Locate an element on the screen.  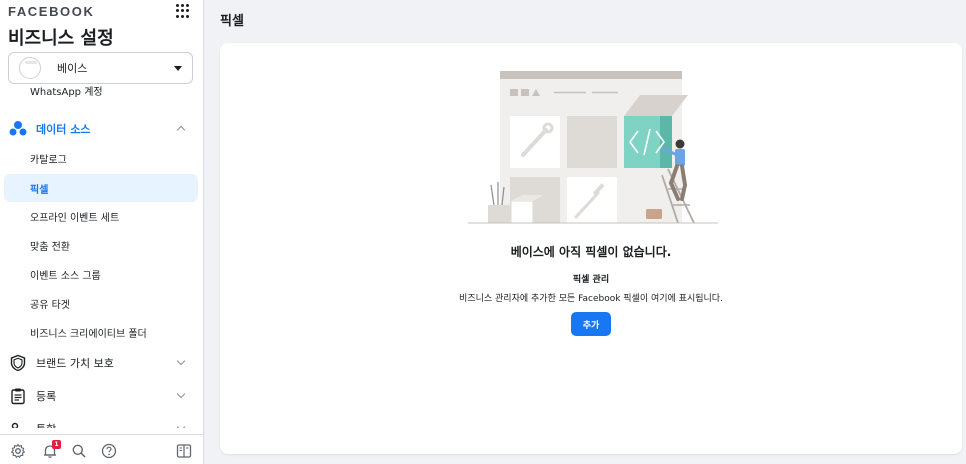
sidebar-bottom-bar: 1 is located at coordinates (101, 449).